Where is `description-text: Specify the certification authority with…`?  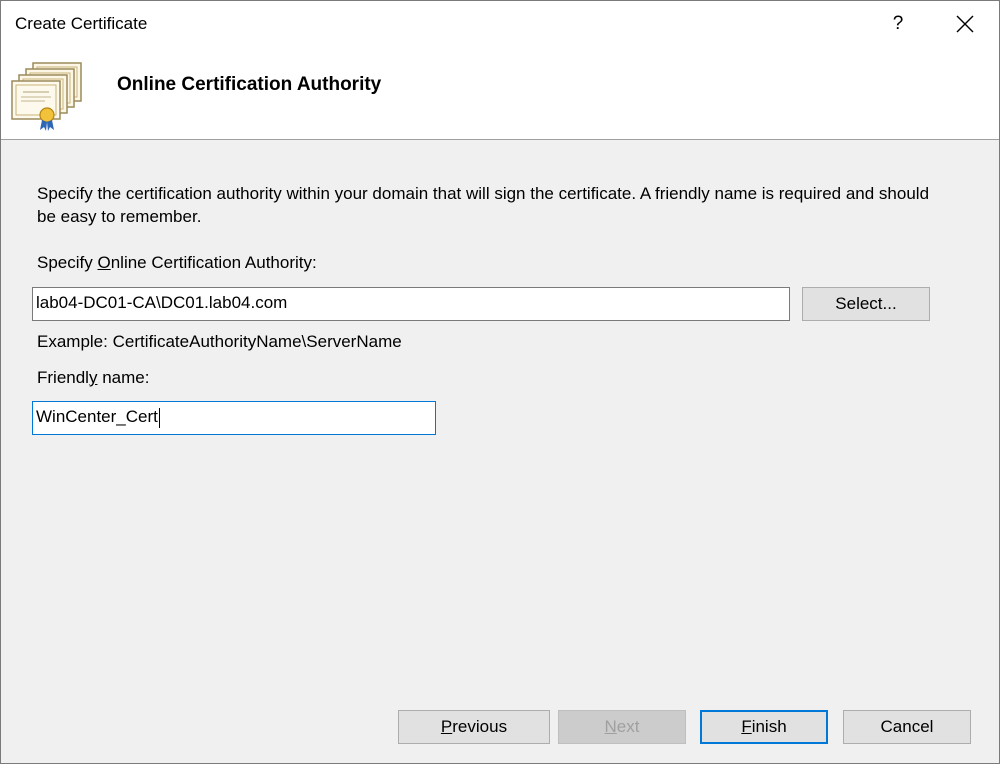
description-text: Specify the certification authority with… is located at coordinates (483, 205).